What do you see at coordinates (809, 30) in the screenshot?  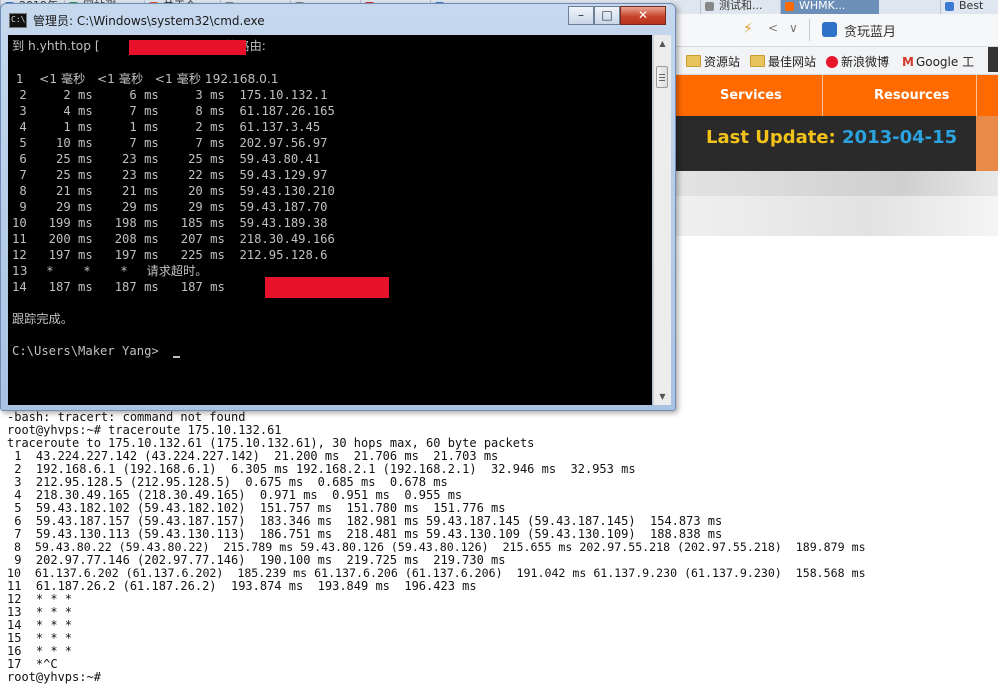 I see `toolbar-divider` at bounding box center [809, 30].